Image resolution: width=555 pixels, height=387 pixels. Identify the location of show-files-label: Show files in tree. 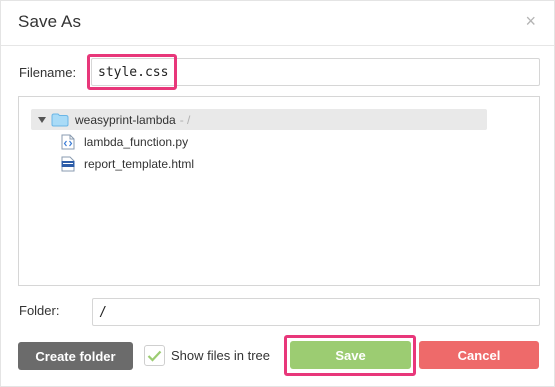
(220, 355).